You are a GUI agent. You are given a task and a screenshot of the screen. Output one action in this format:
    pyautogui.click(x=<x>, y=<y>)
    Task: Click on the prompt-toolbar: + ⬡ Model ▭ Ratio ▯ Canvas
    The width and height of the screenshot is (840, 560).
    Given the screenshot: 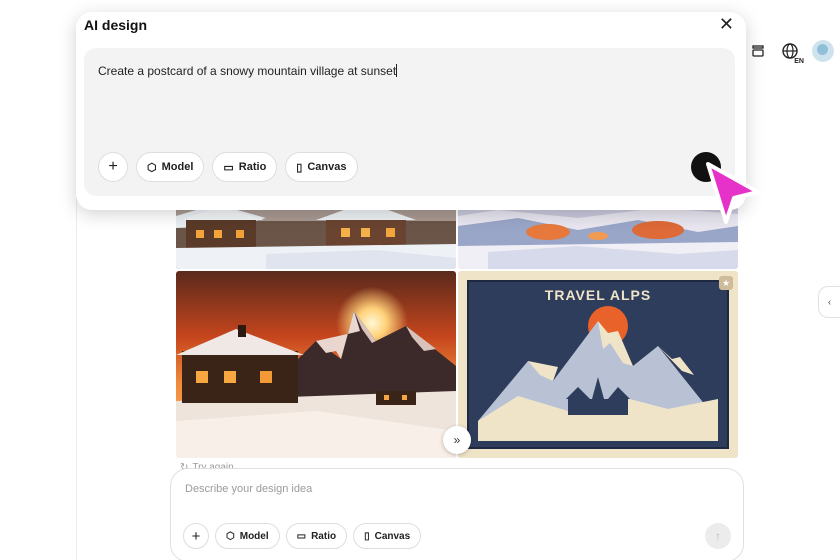 What is the action you would take?
    pyautogui.click(x=228, y=167)
    